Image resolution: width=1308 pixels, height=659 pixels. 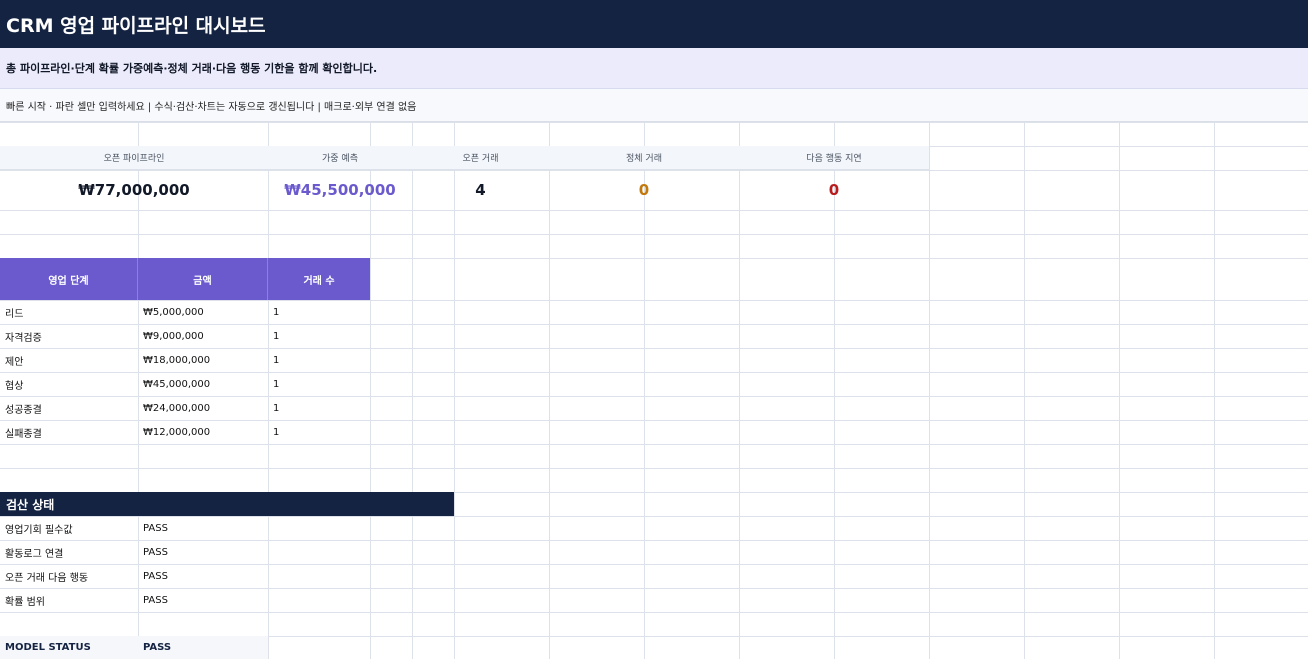 I want to click on amount-cell: ₩24,000,000, so click(x=203, y=408).